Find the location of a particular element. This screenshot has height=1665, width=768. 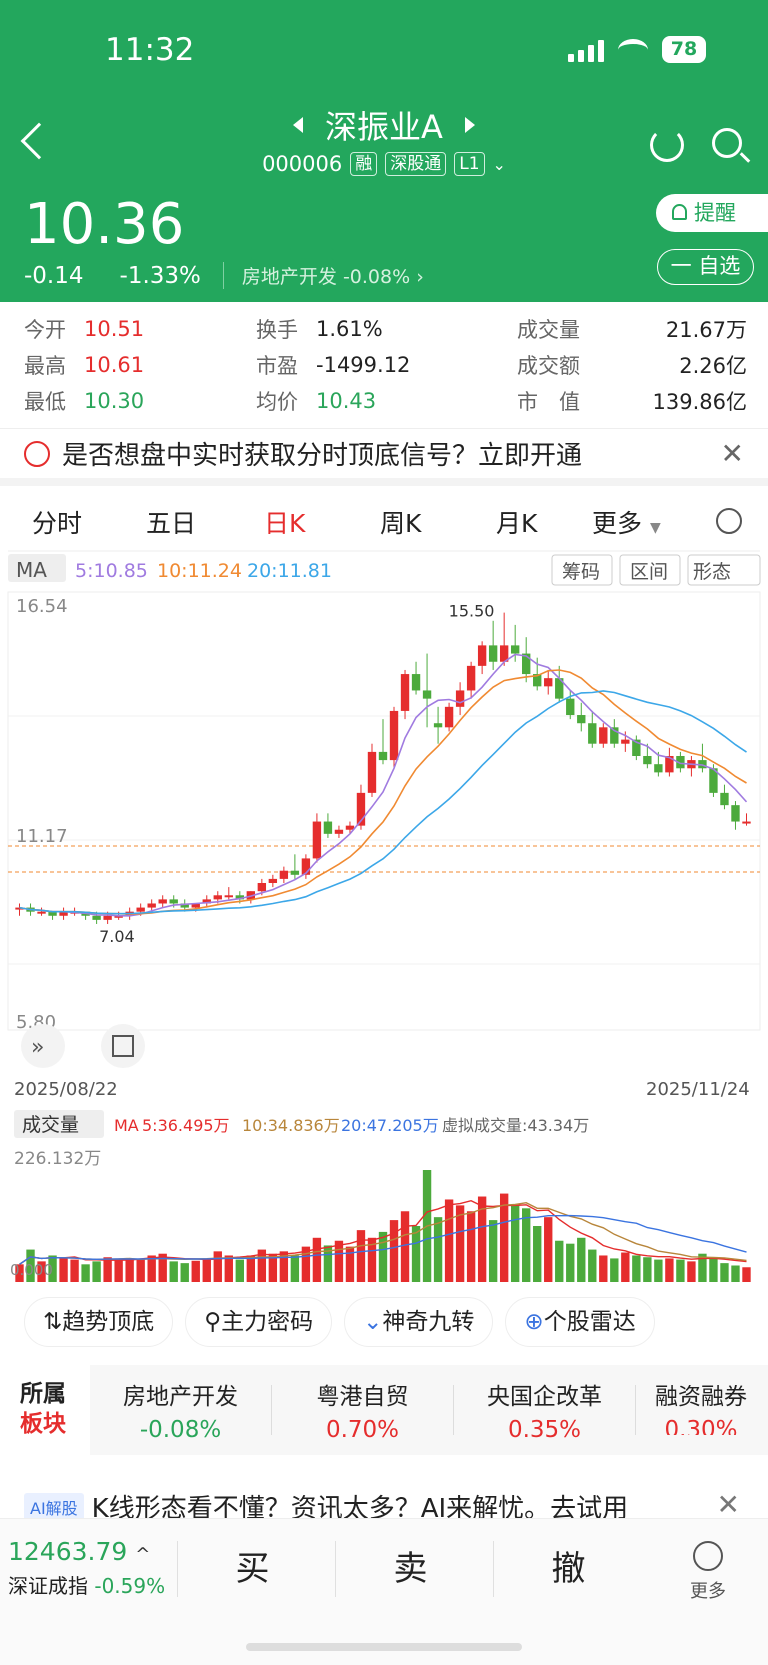

plate-item: 房地产开发 -0.08% is located at coordinates (181, 1413).